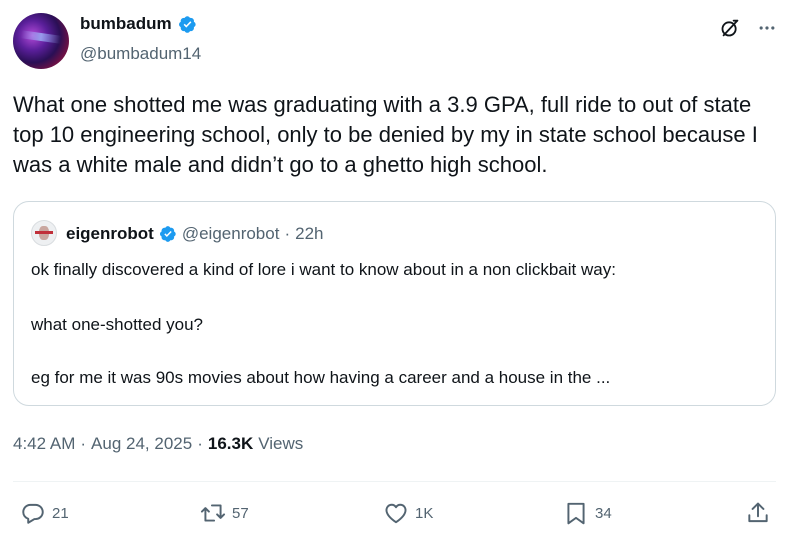 This screenshot has height=544, width=806. I want to click on grok-icon, so click(730, 28).